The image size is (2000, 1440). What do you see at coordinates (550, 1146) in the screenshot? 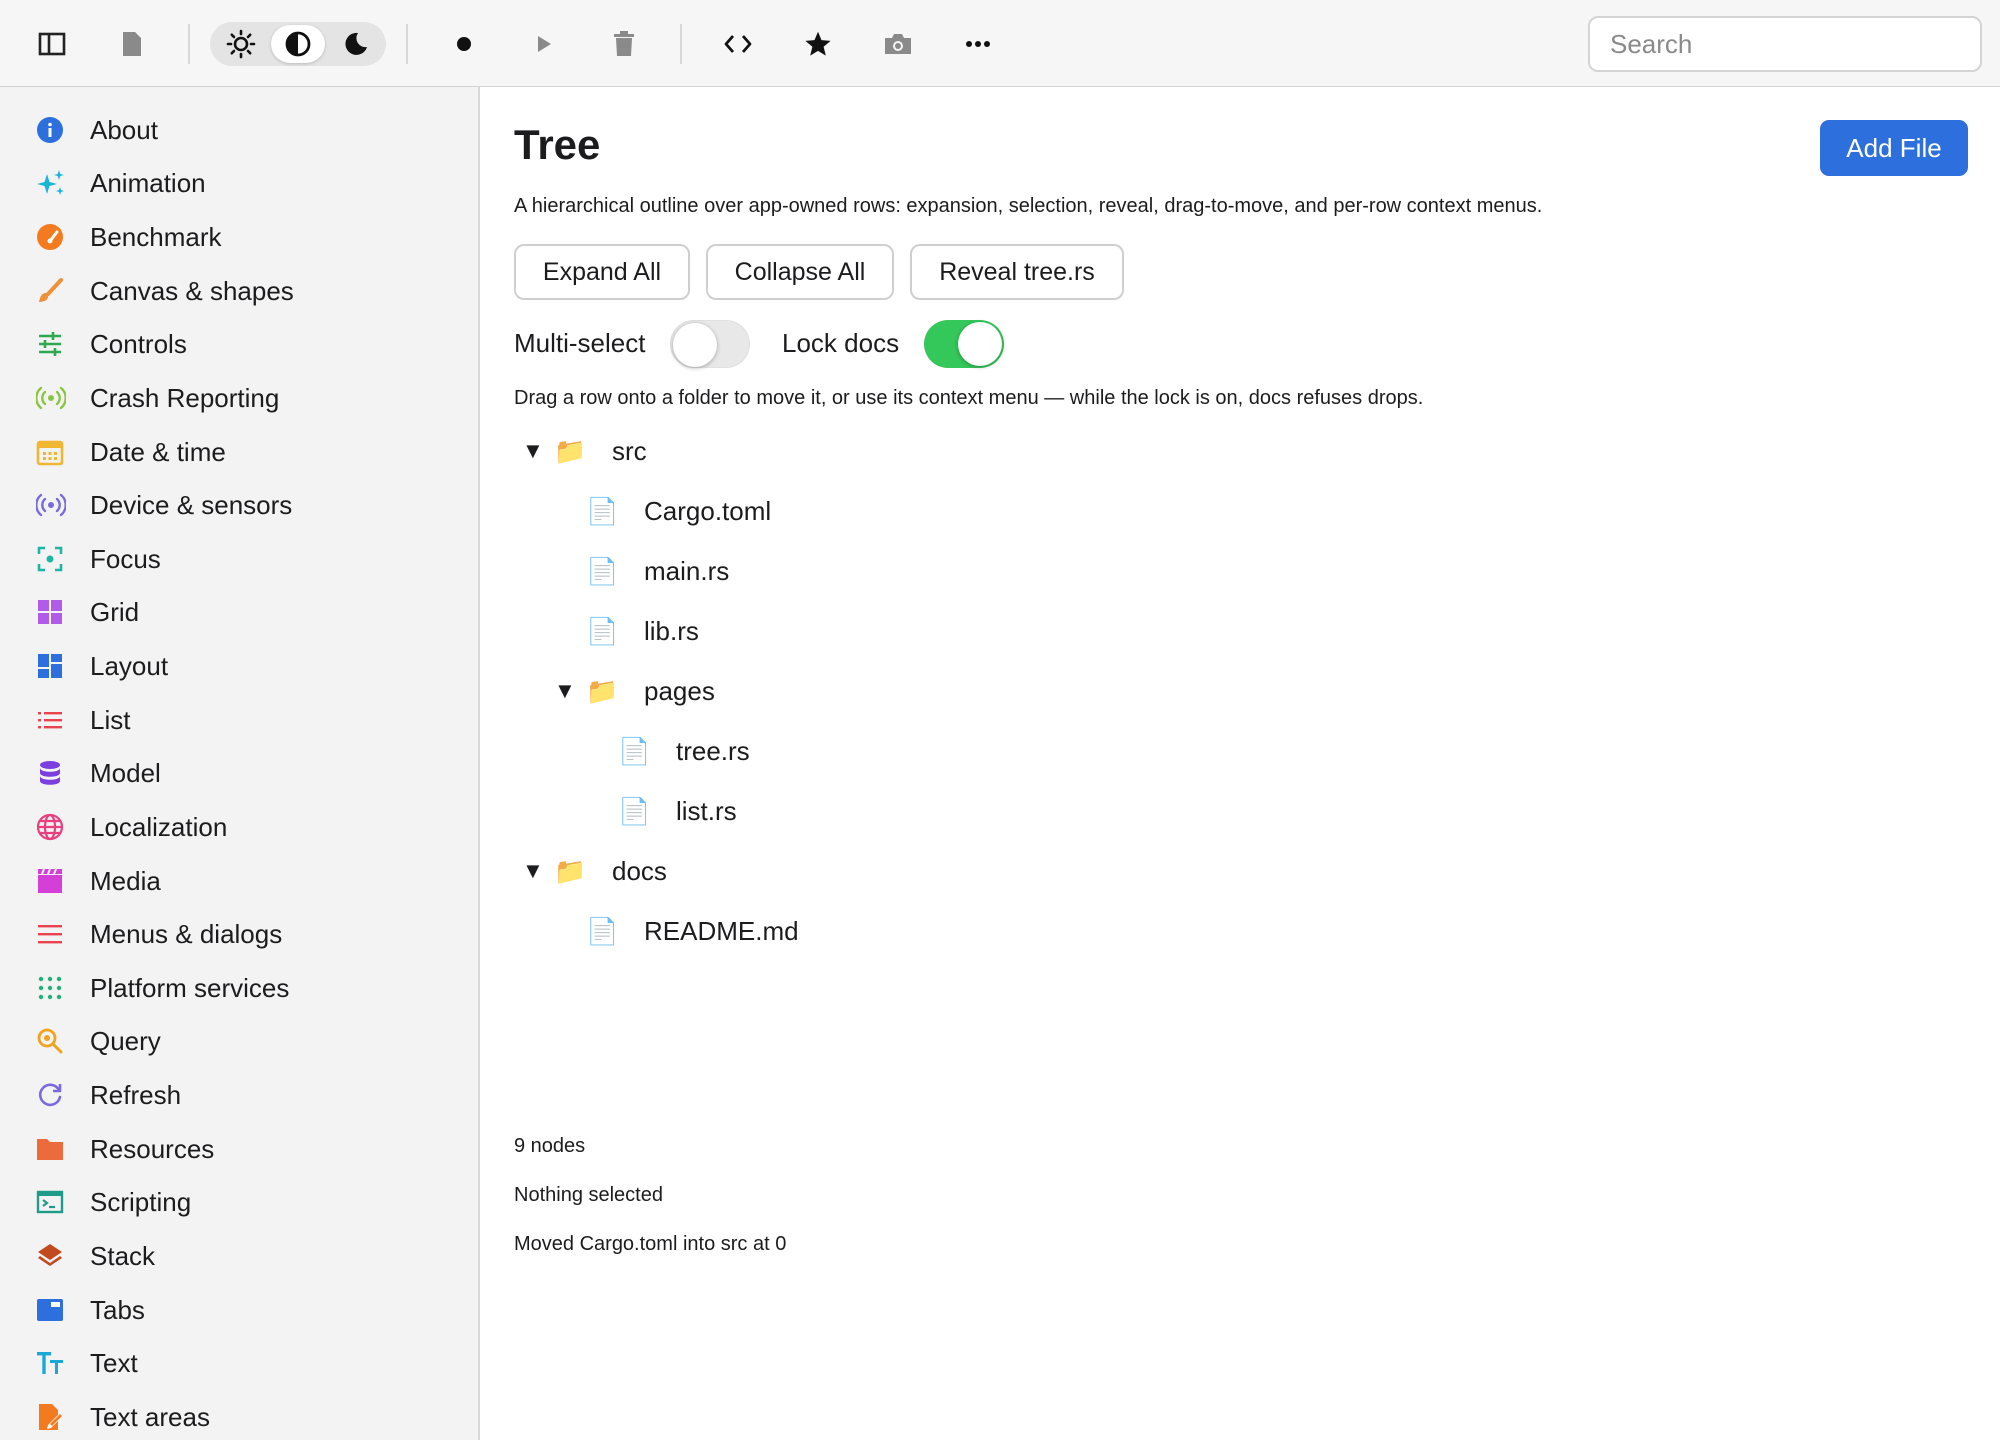
I see `node-count: 9 nodes` at bounding box center [550, 1146].